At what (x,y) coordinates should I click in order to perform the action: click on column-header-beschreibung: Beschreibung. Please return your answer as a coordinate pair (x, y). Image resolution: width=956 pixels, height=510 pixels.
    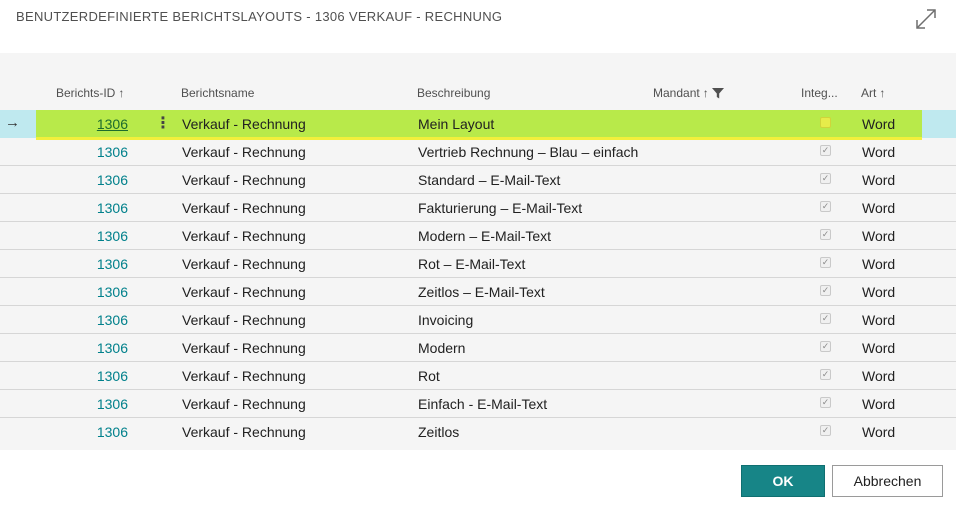
    Looking at the image, I should click on (453, 93).